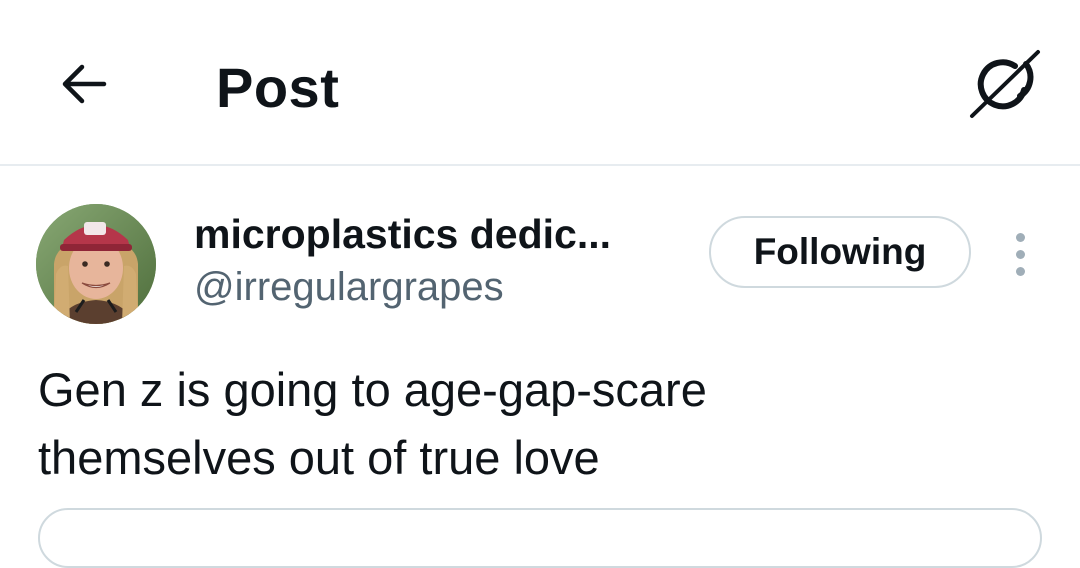 The image size is (1080, 568). What do you see at coordinates (1020, 237) in the screenshot?
I see `more-vertical-icon` at bounding box center [1020, 237].